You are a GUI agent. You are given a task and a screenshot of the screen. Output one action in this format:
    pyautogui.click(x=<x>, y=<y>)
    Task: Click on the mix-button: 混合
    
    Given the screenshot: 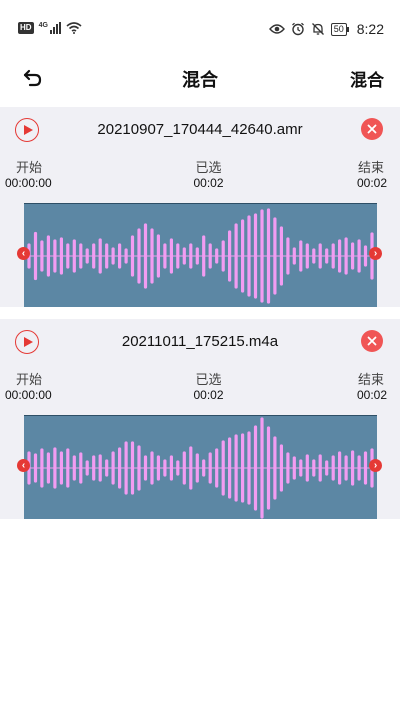 What is the action you would take?
    pyautogui.click(x=367, y=78)
    